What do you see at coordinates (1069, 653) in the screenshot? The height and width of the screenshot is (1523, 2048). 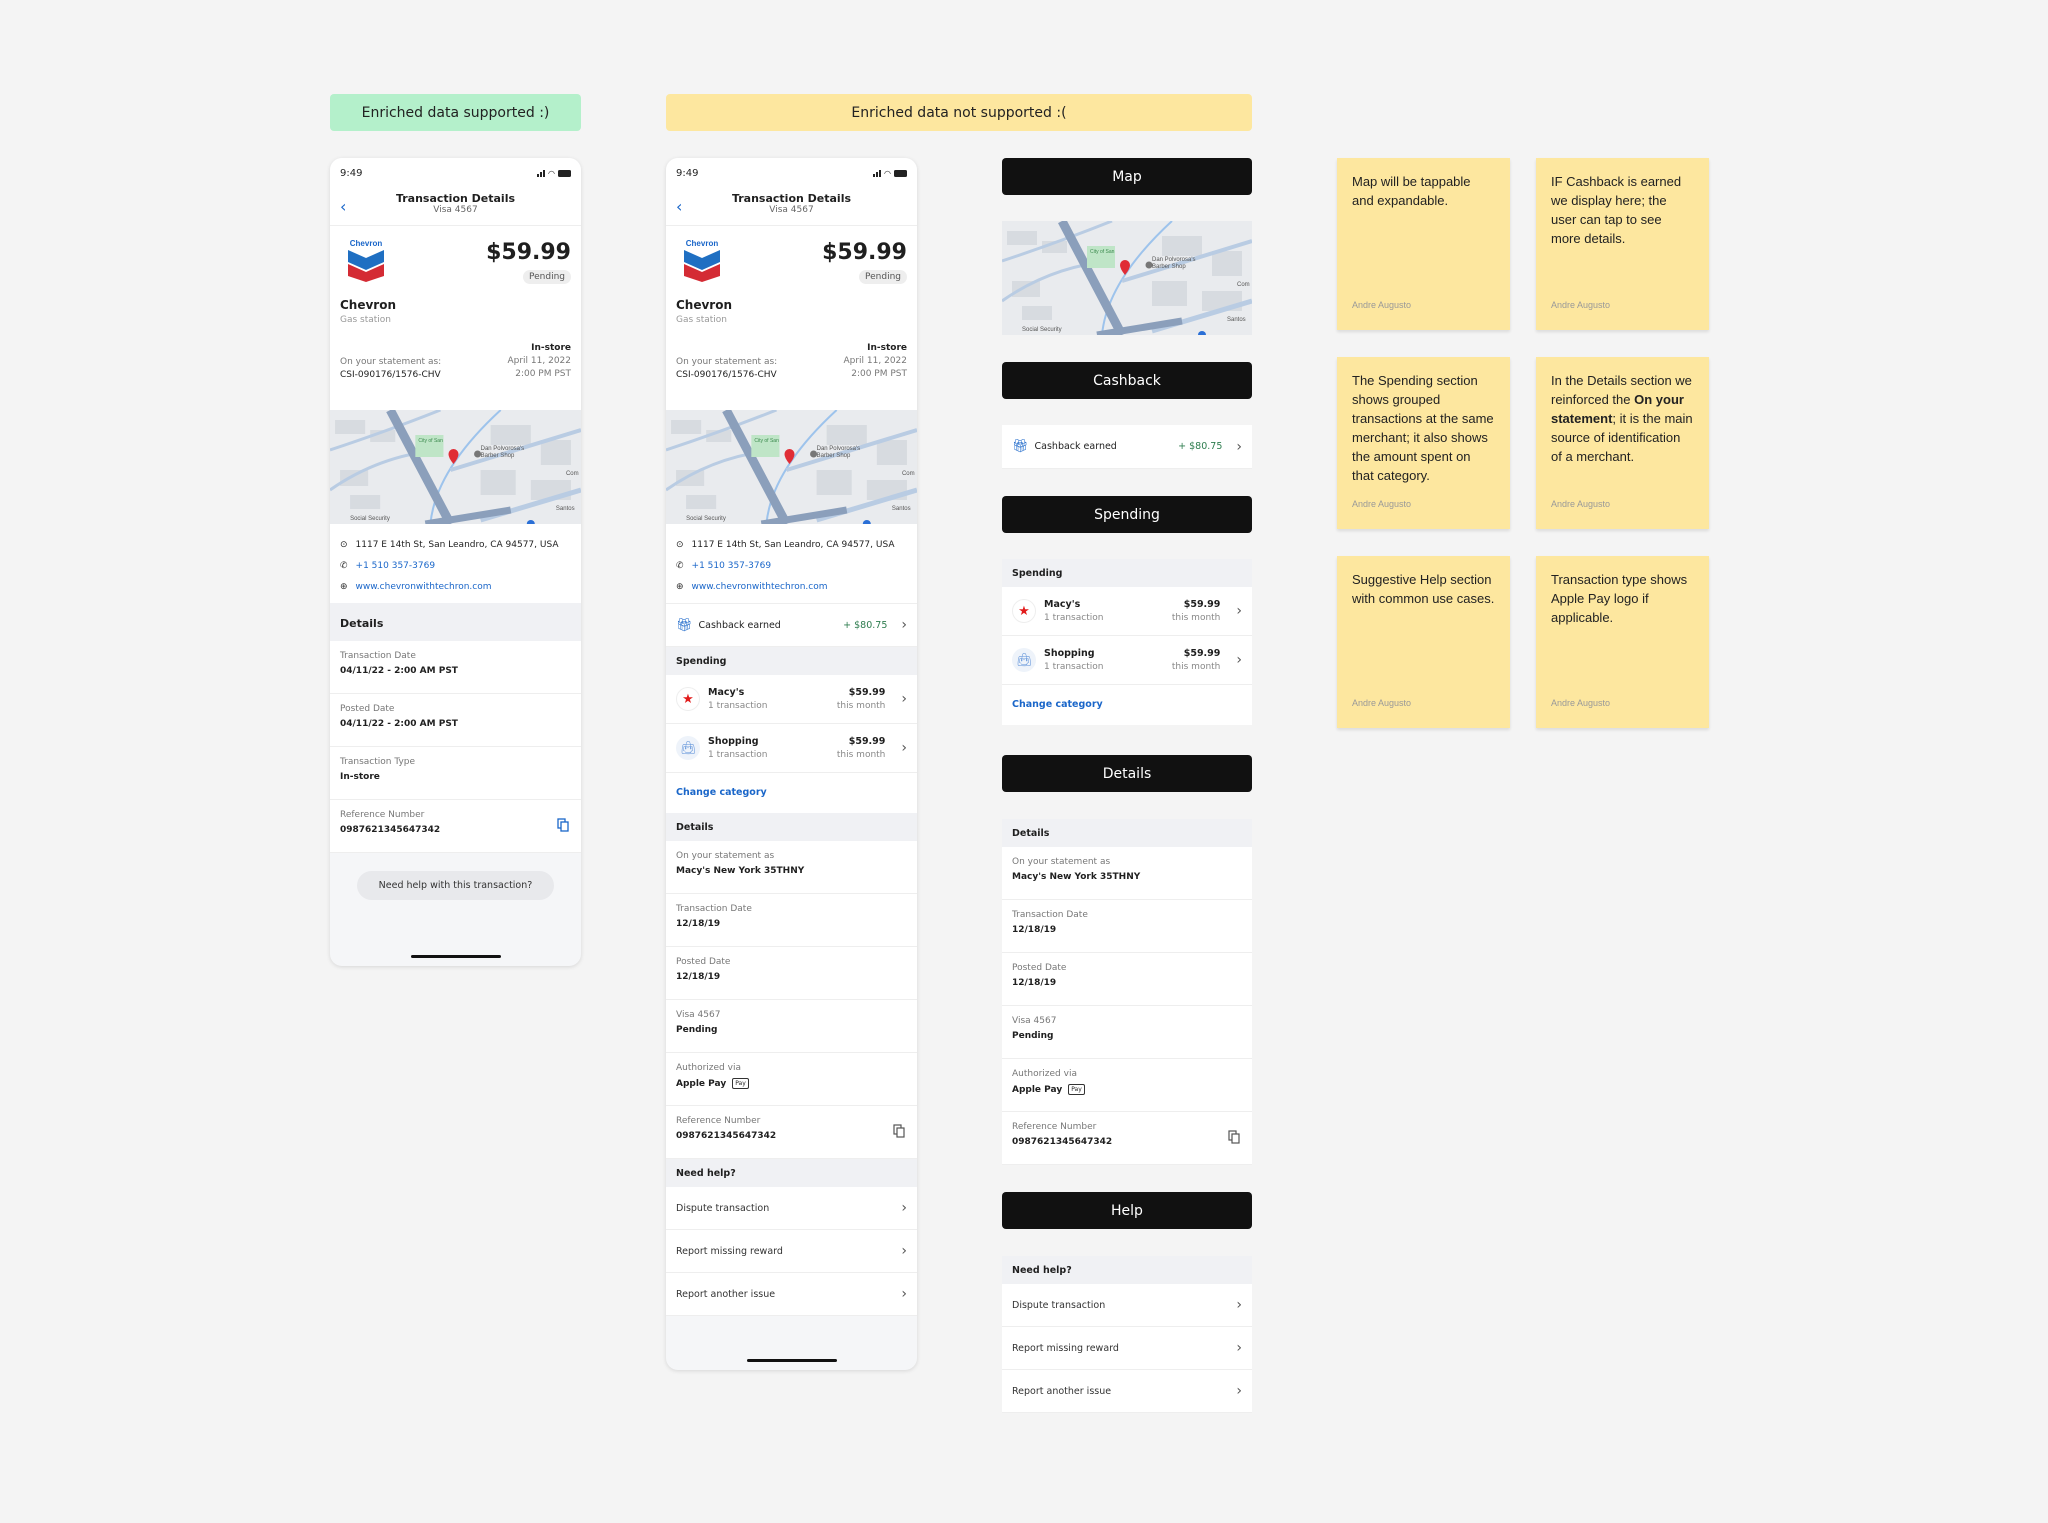 I see `spending-name: Shopping` at bounding box center [1069, 653].